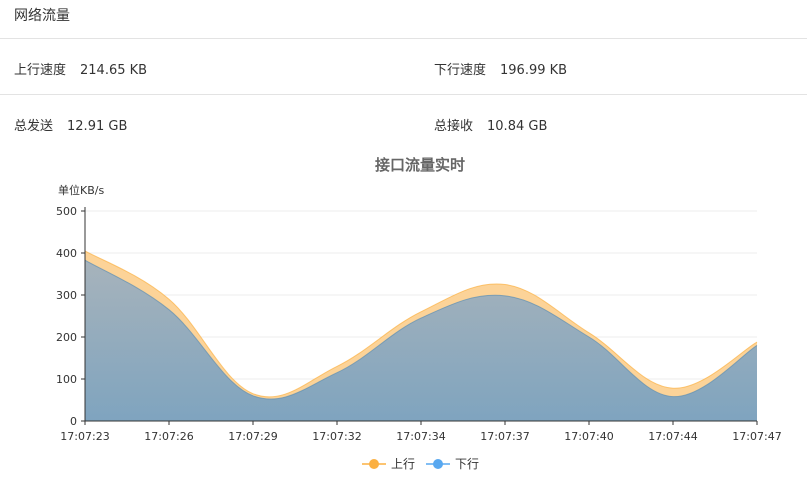  What do you see at coordinates (66, 211) in the screenshot?
I see `y-tick-label-500: 500` at bounding box center [66, 211].